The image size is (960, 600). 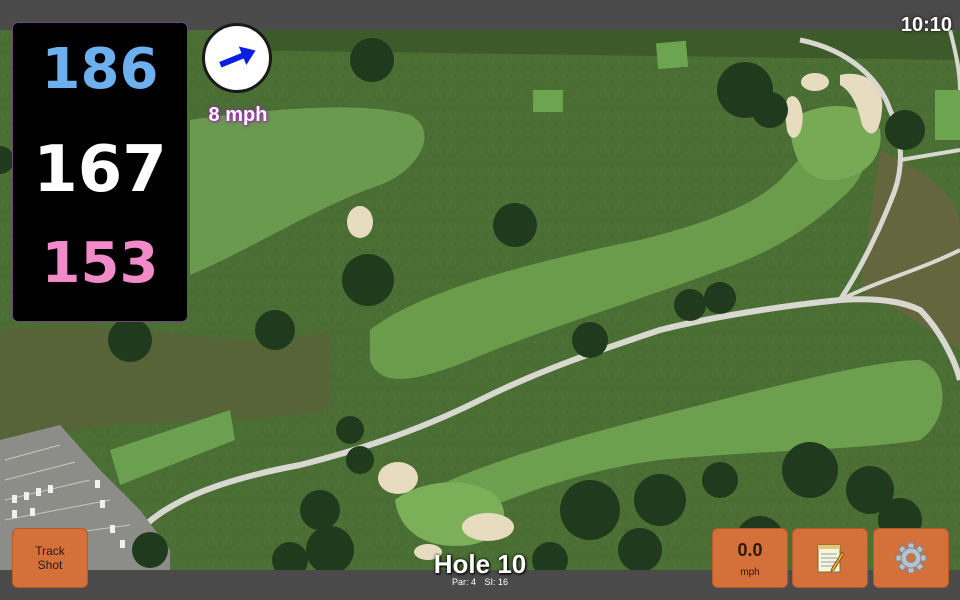 I want to click on wind-arrow-icon, so click(x=237, y=57).